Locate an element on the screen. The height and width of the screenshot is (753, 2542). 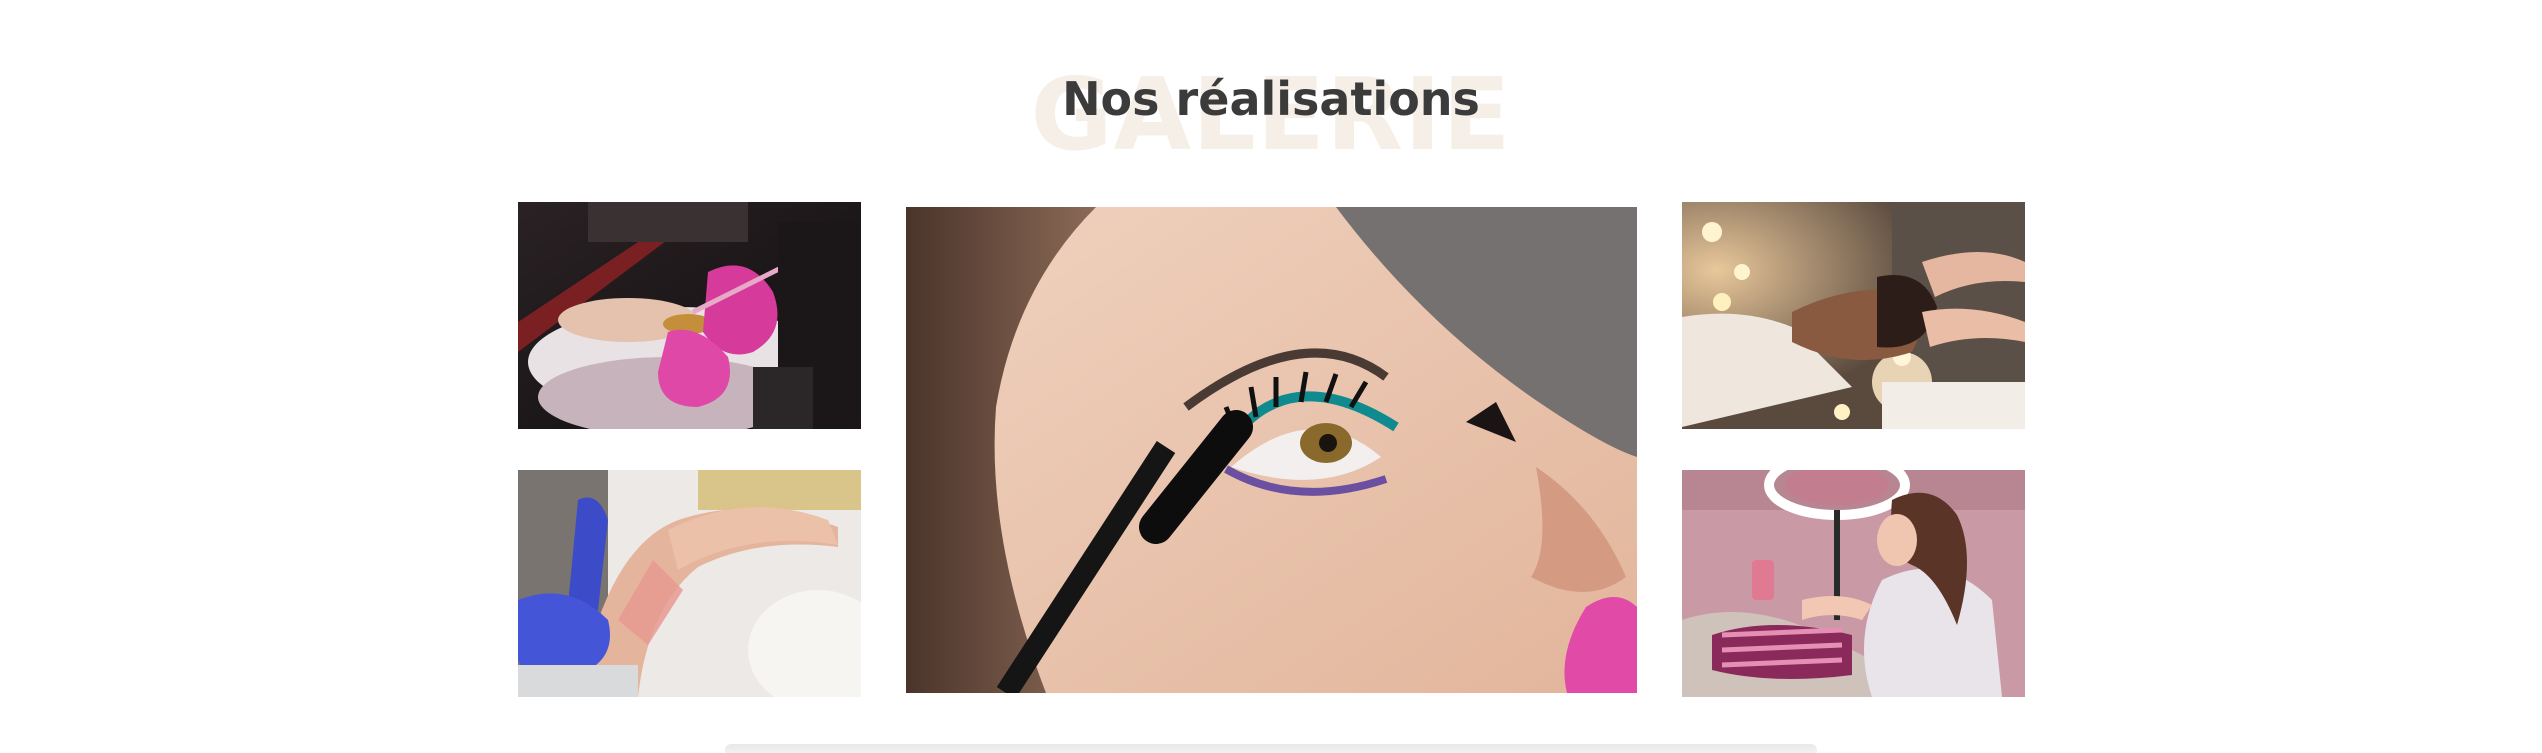
gallery-image-salon is located at coordinates (1853, 583).